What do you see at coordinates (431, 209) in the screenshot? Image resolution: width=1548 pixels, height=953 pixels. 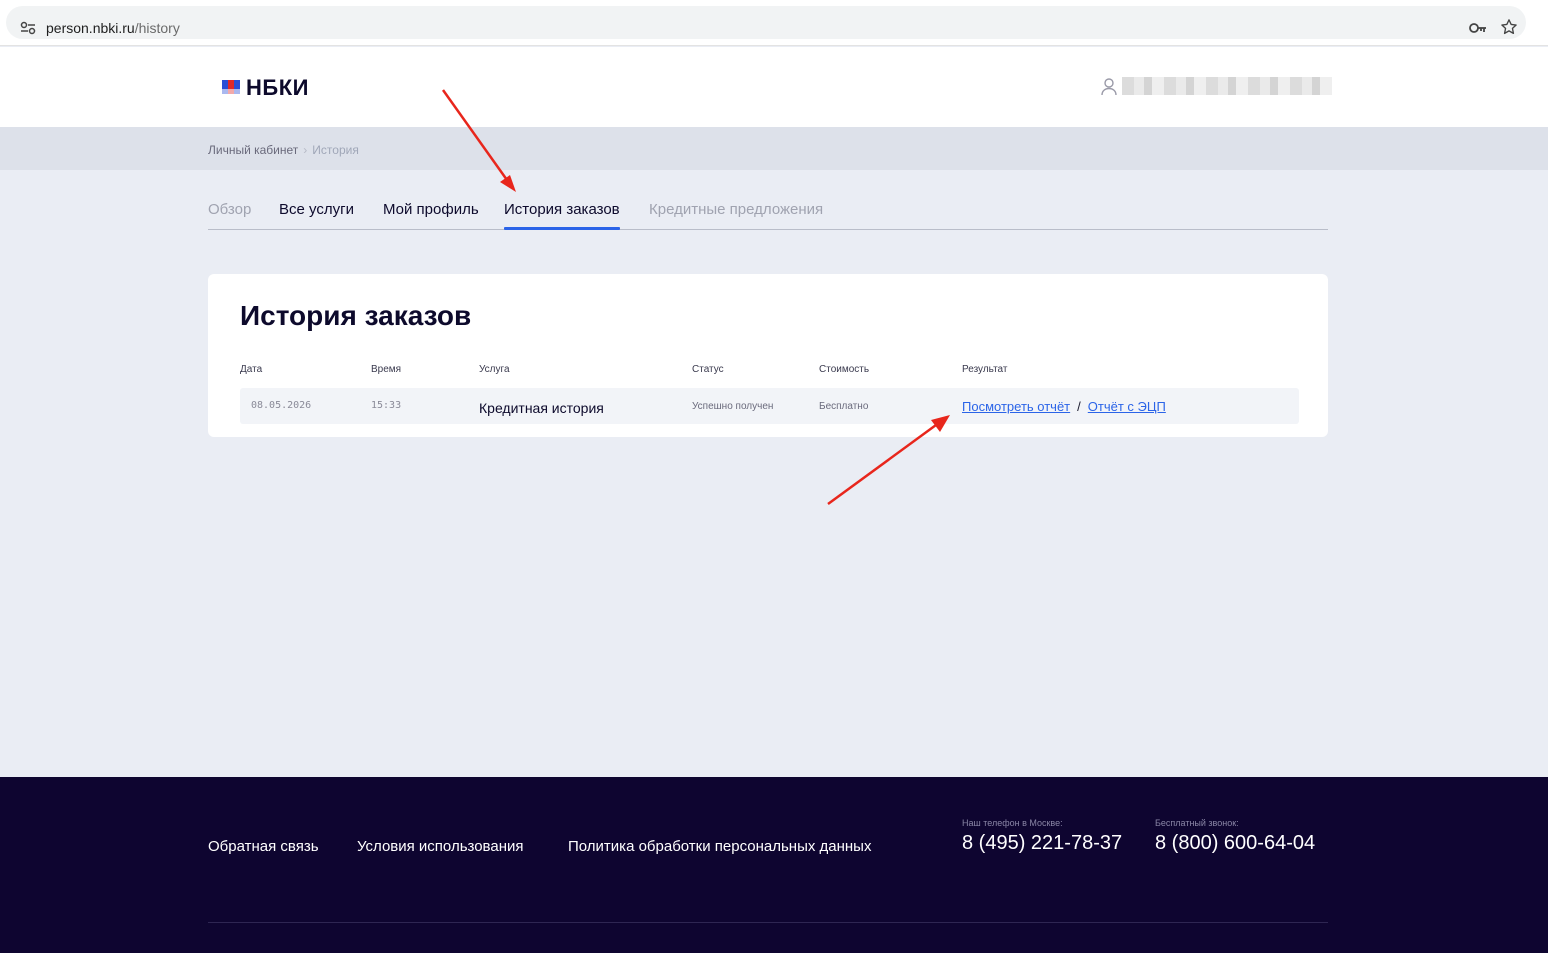 I see `tab-my-profile: Мой профиль` at bounding box center [431, 209].